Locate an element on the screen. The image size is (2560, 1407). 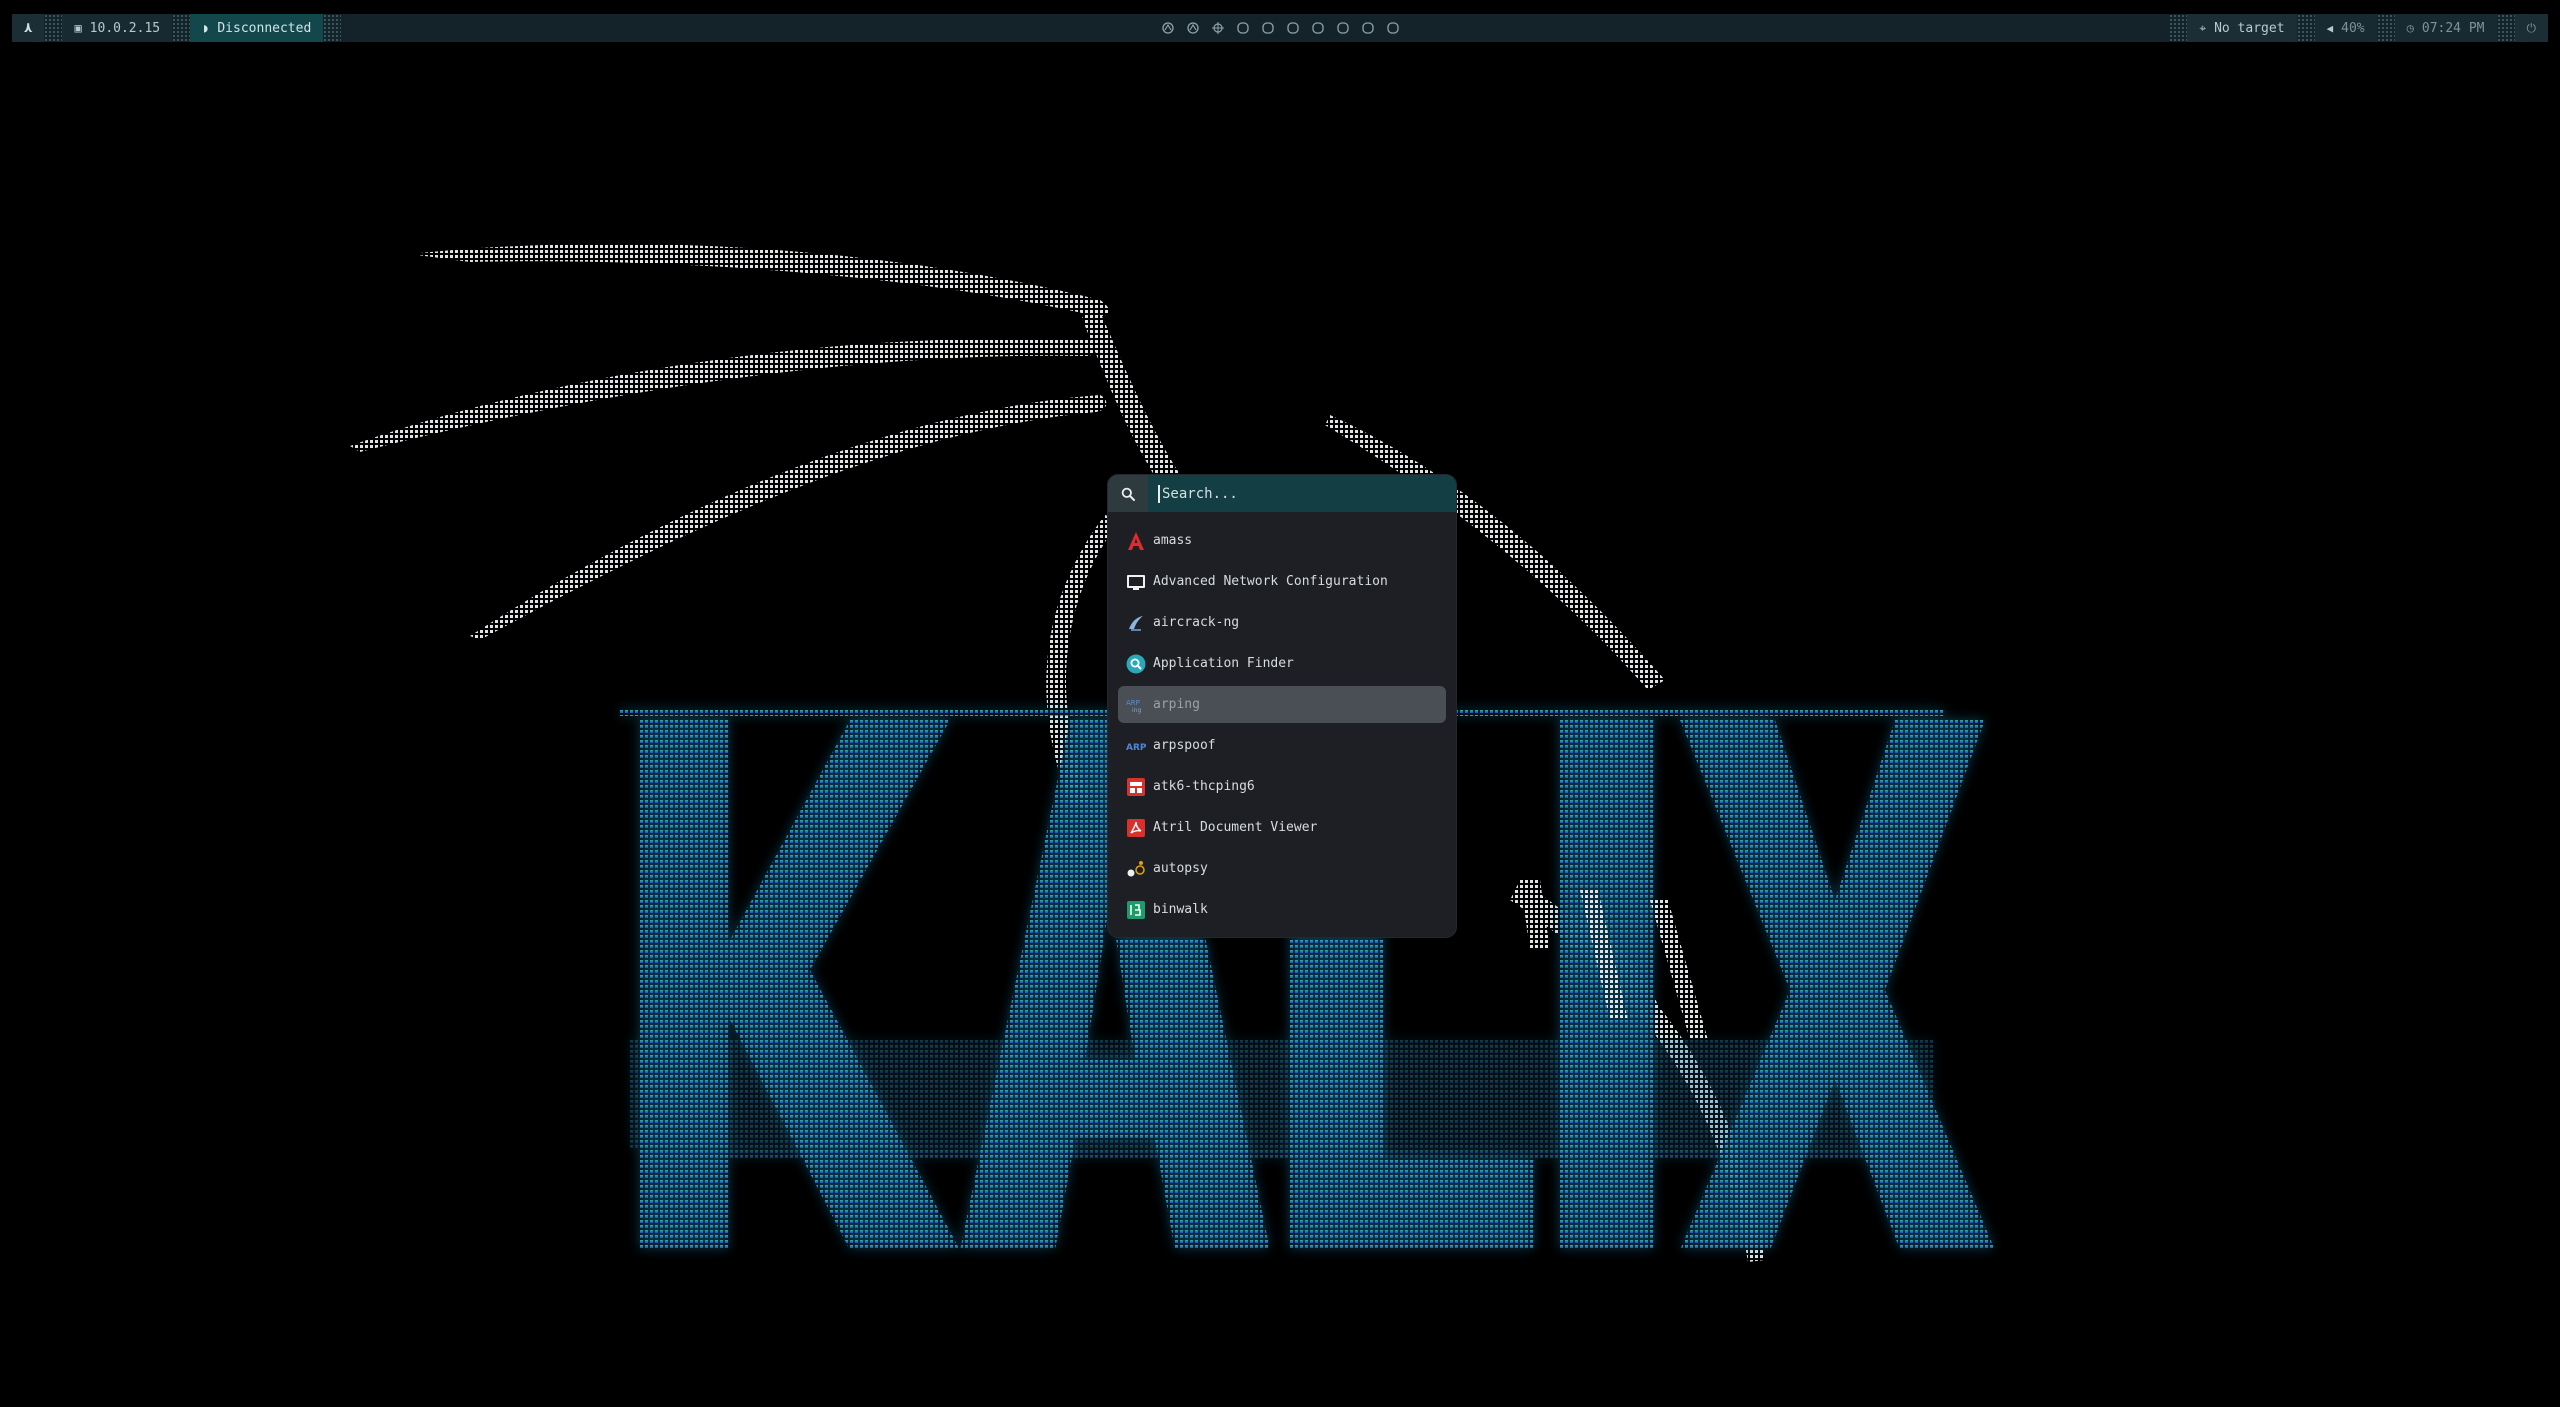
workspace-6-circle-icon is located at coordinates (1293, 28).